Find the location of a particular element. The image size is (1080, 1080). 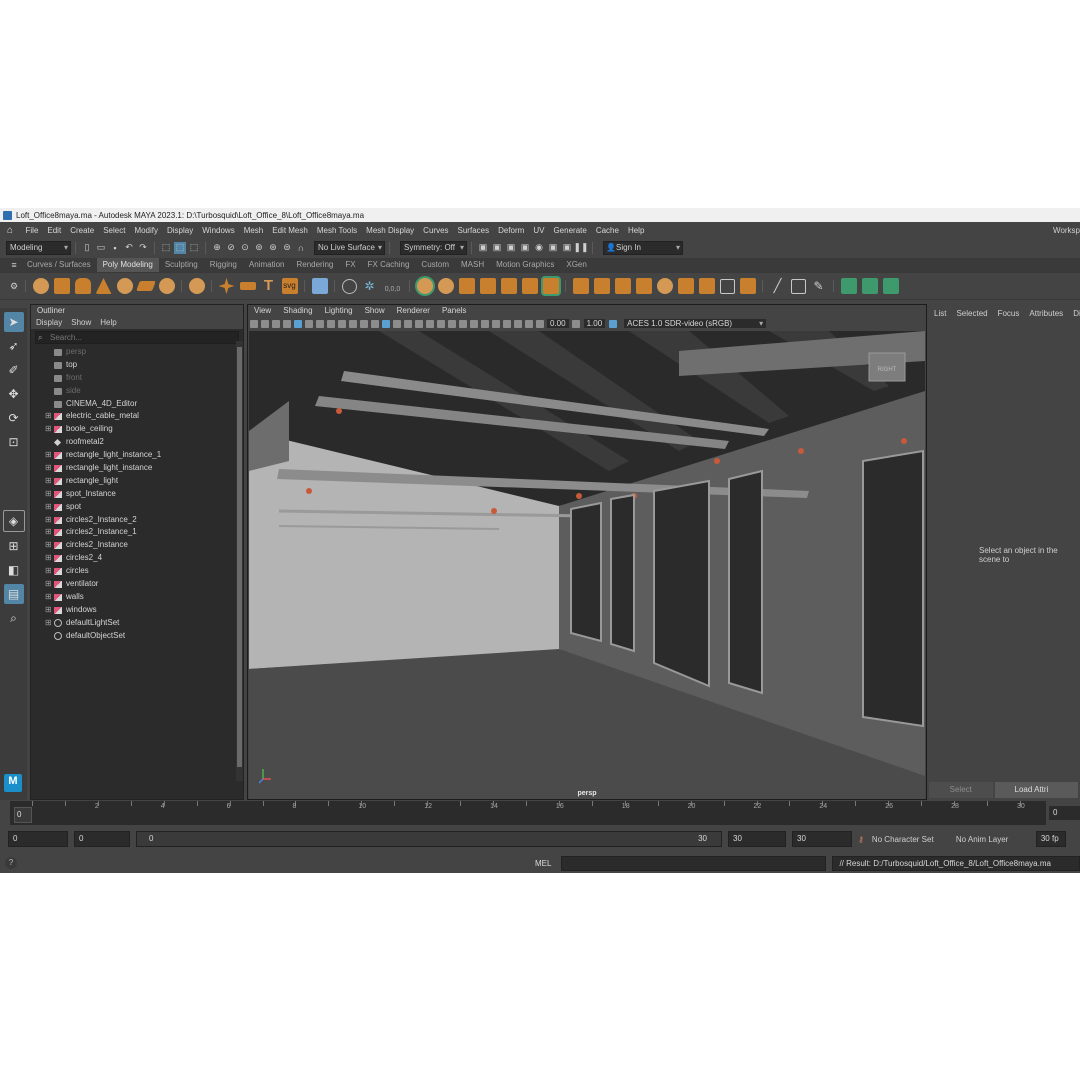

mel-input is located at coordinates (694, 863).